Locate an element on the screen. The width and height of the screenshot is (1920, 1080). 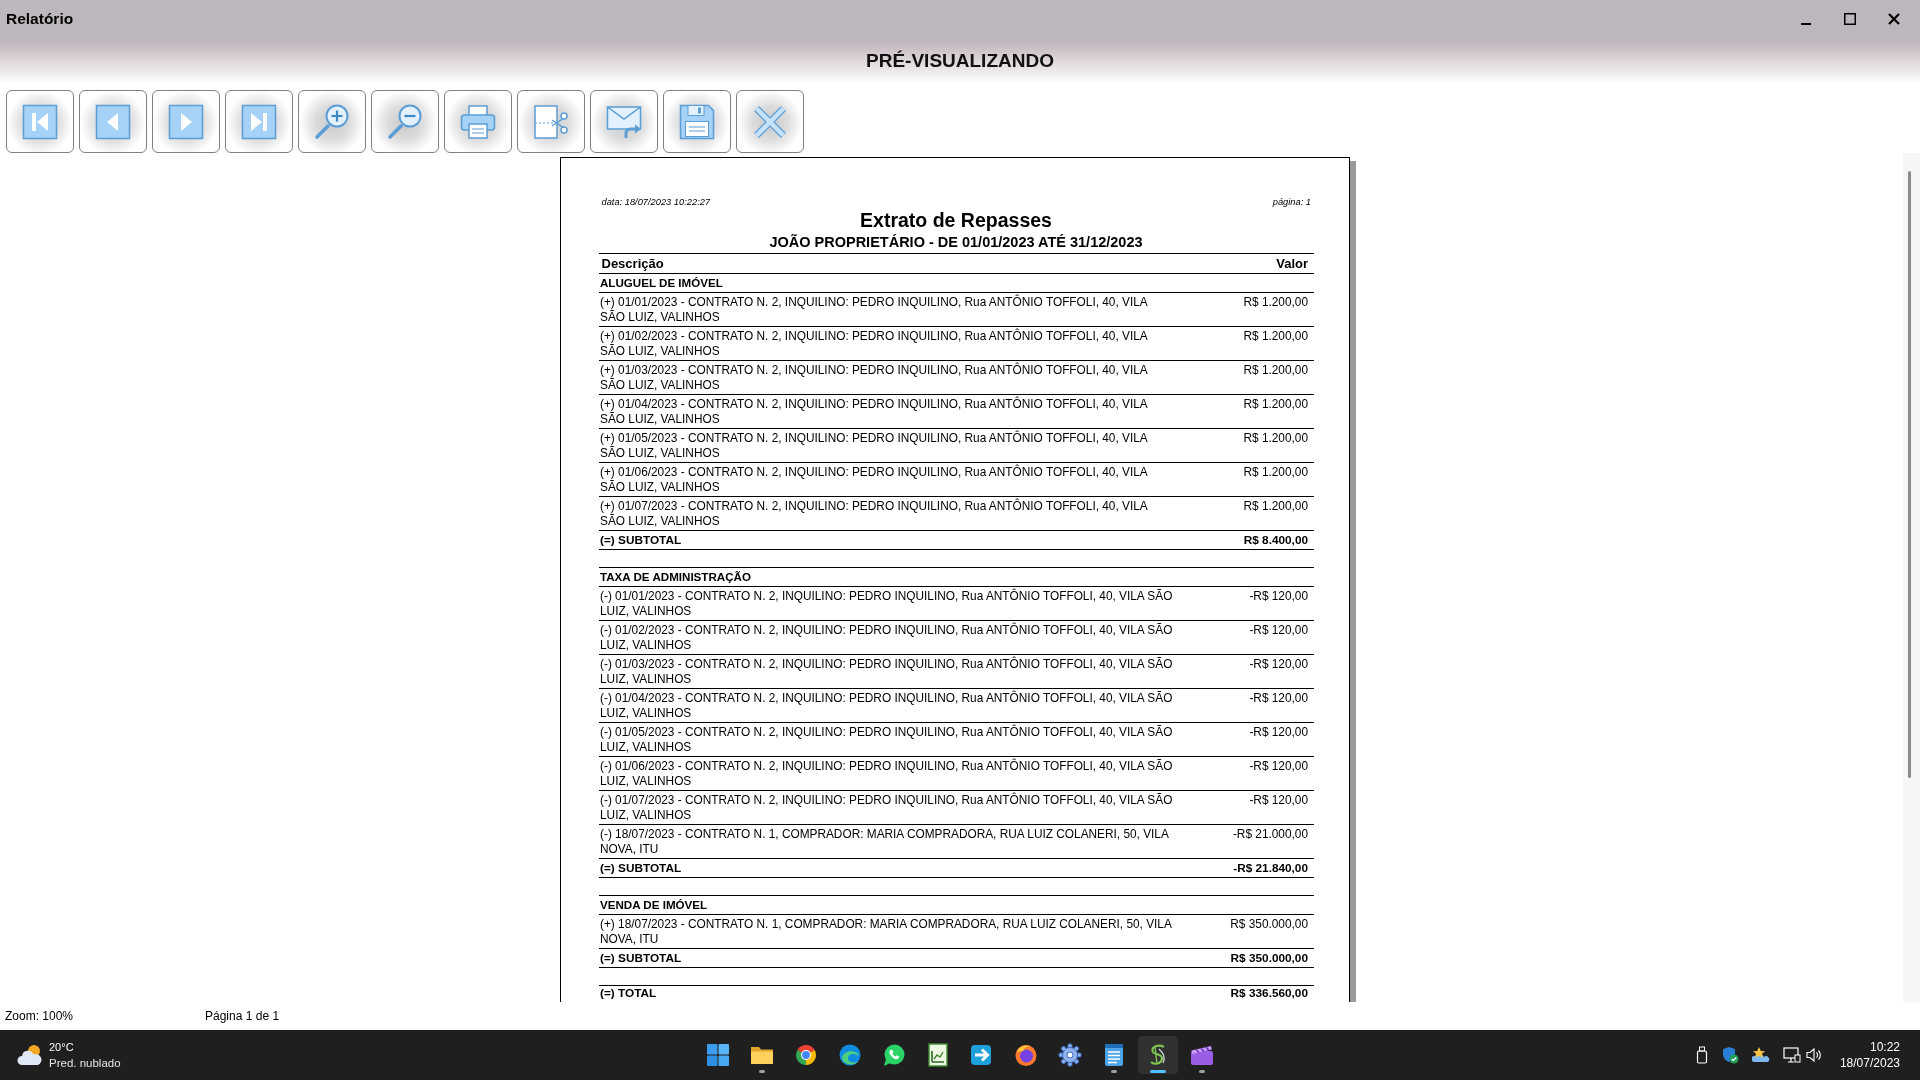
notepad-icon is located at coordinates (1114, 1055).